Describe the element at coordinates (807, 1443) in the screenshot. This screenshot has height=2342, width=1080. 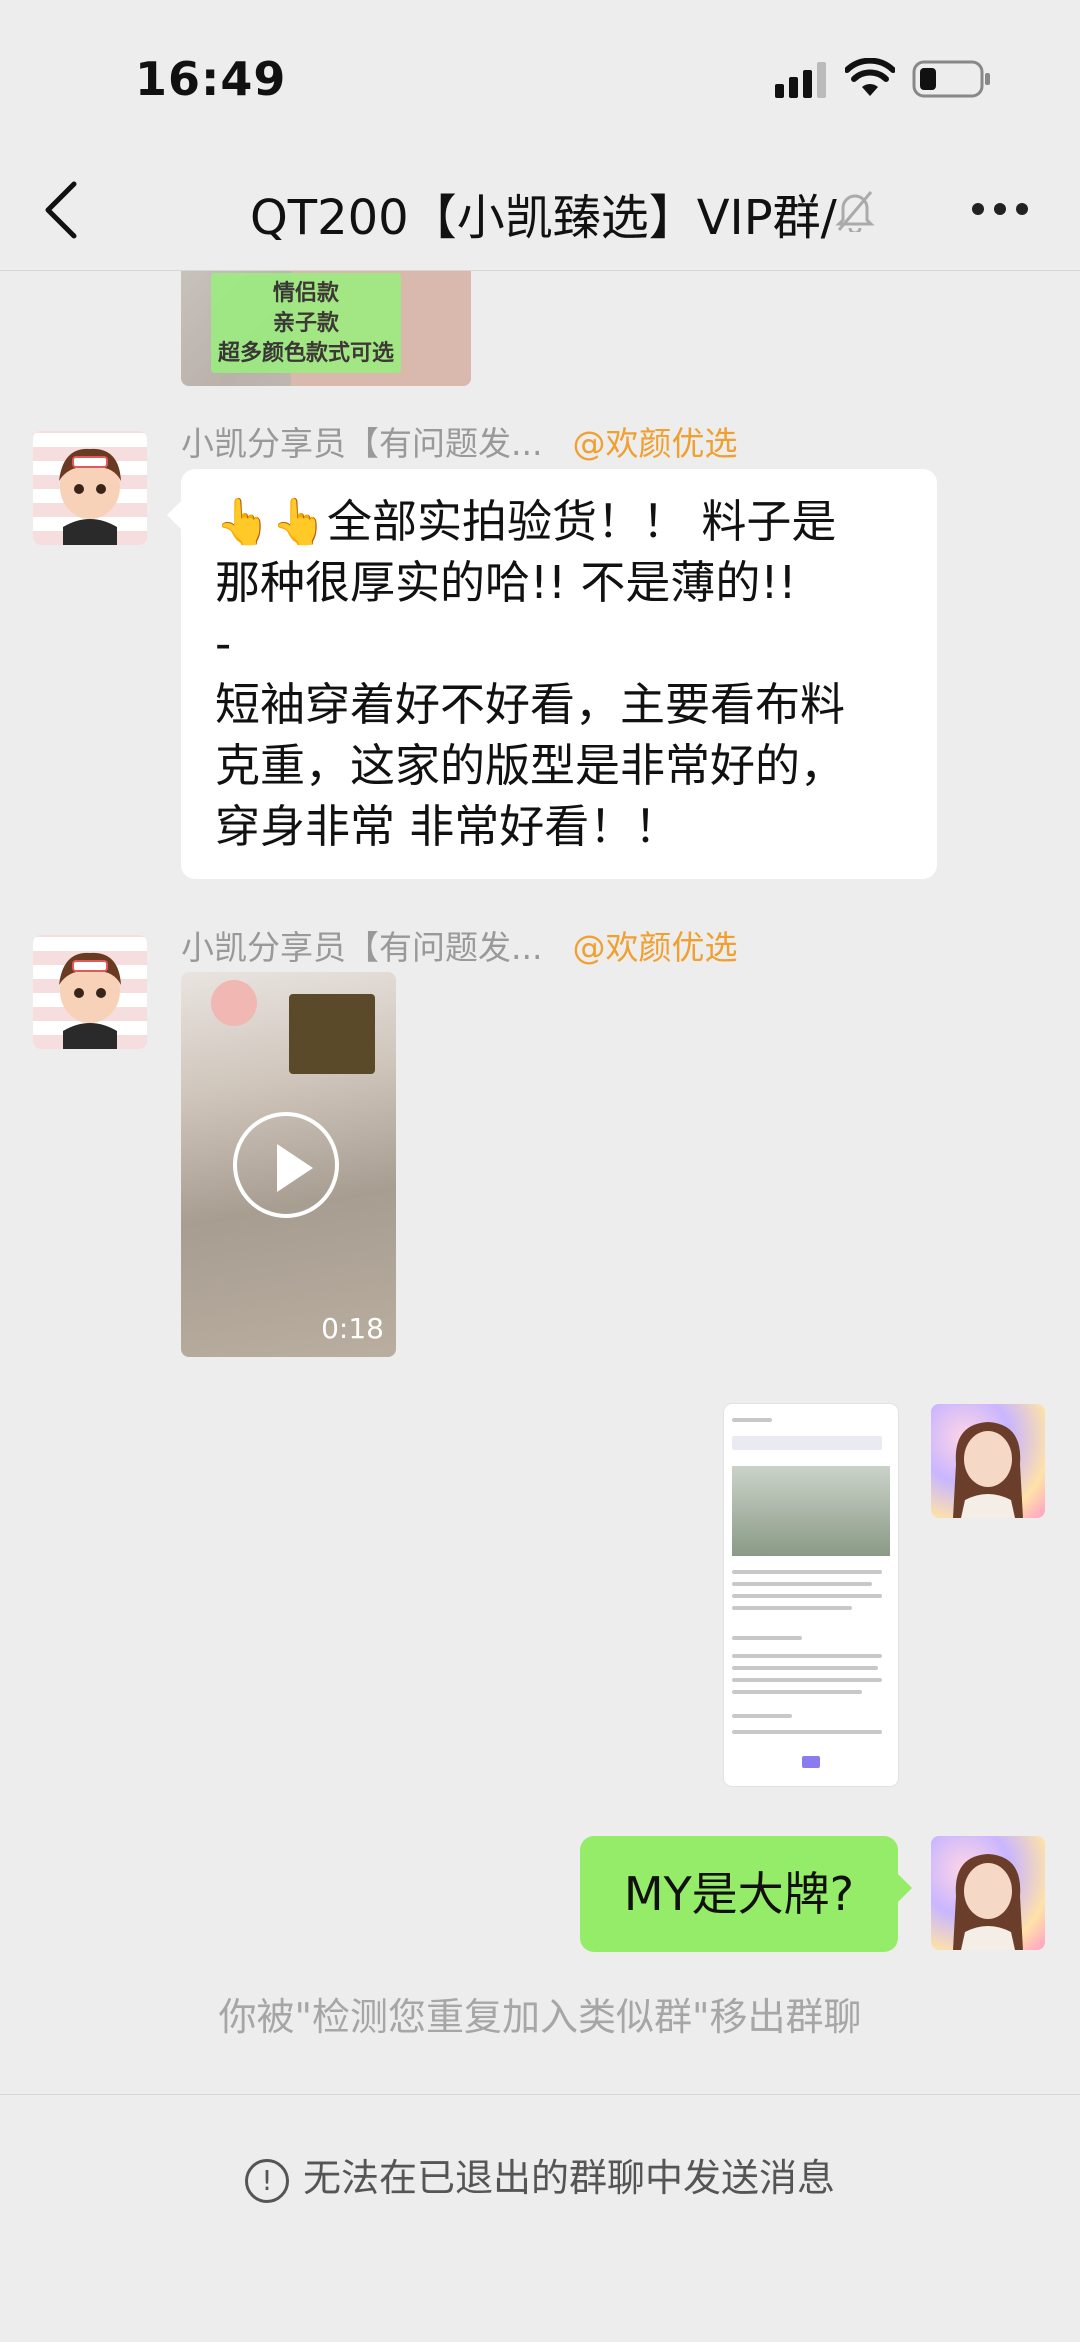
I see `screenshot-search` at that location.